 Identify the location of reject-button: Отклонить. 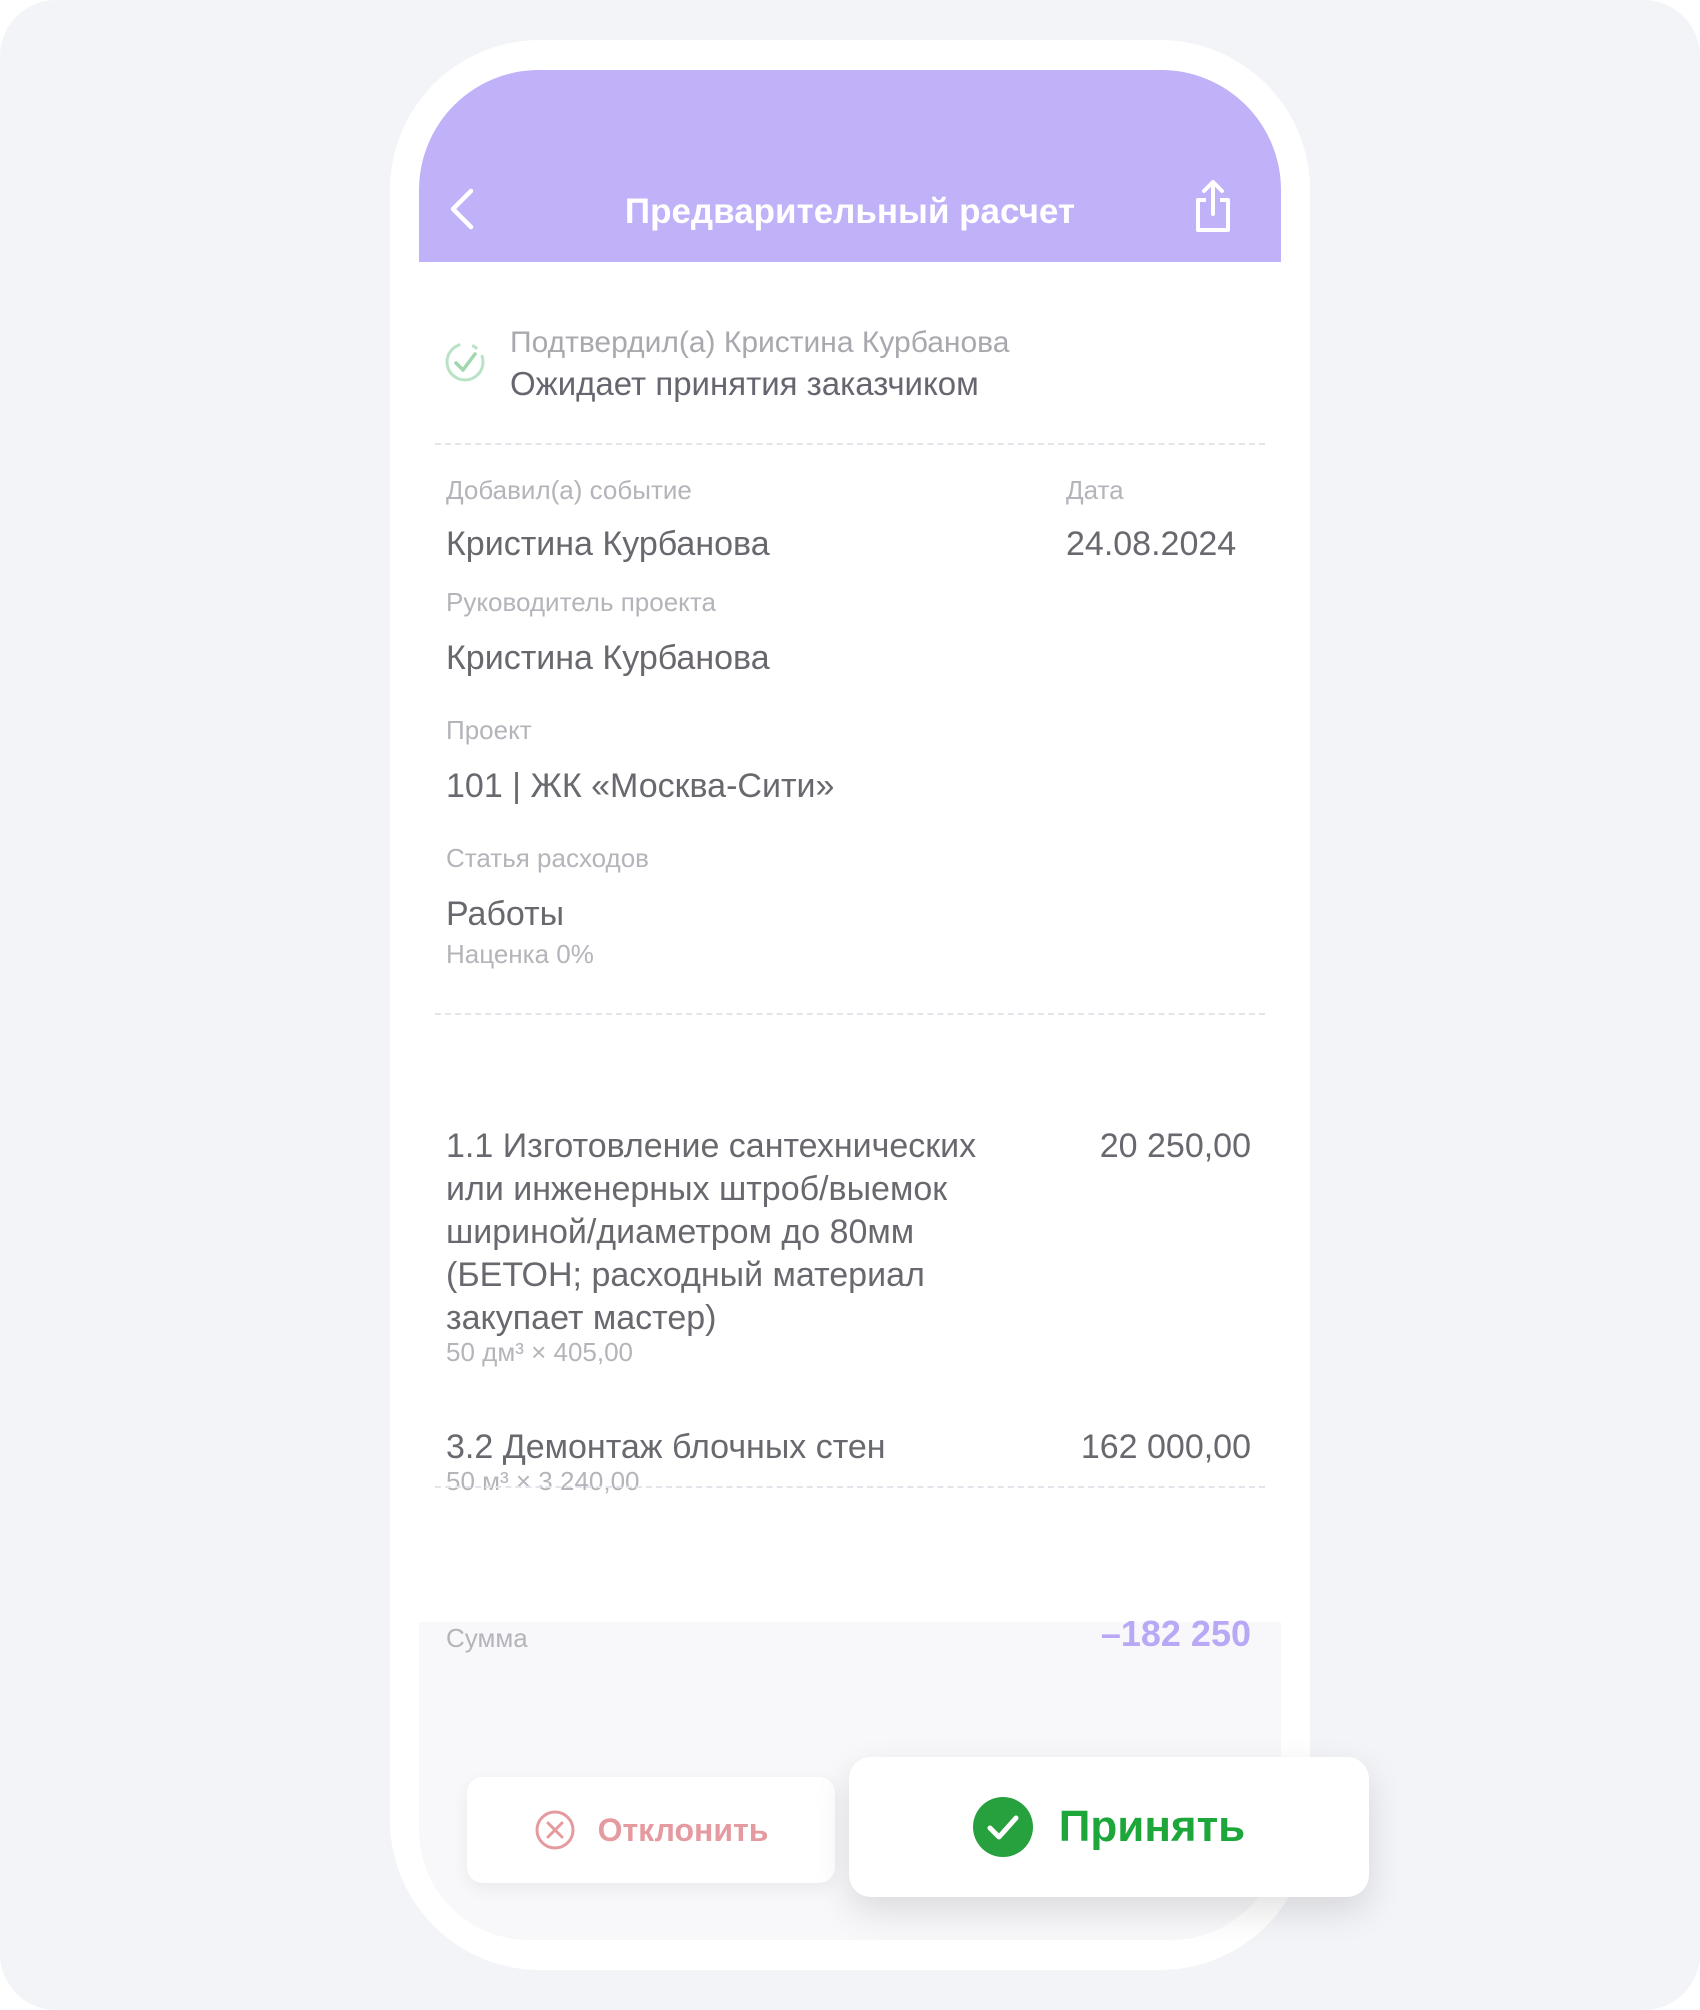
(651, 1830).